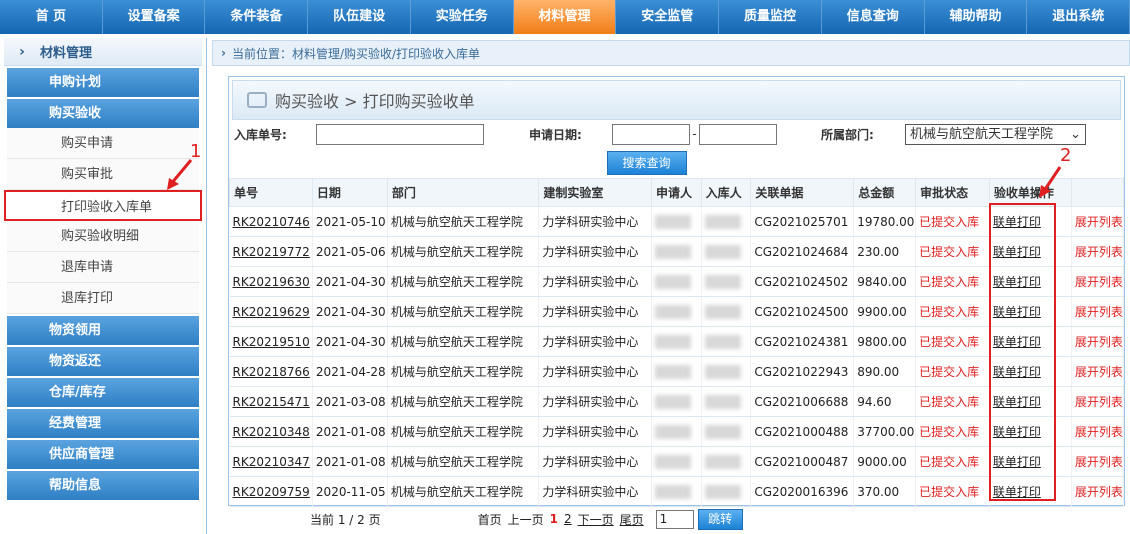  Describe the element at coordinates (490, 519) in the screenshot. I see `first-page-link: 首页` at that location.